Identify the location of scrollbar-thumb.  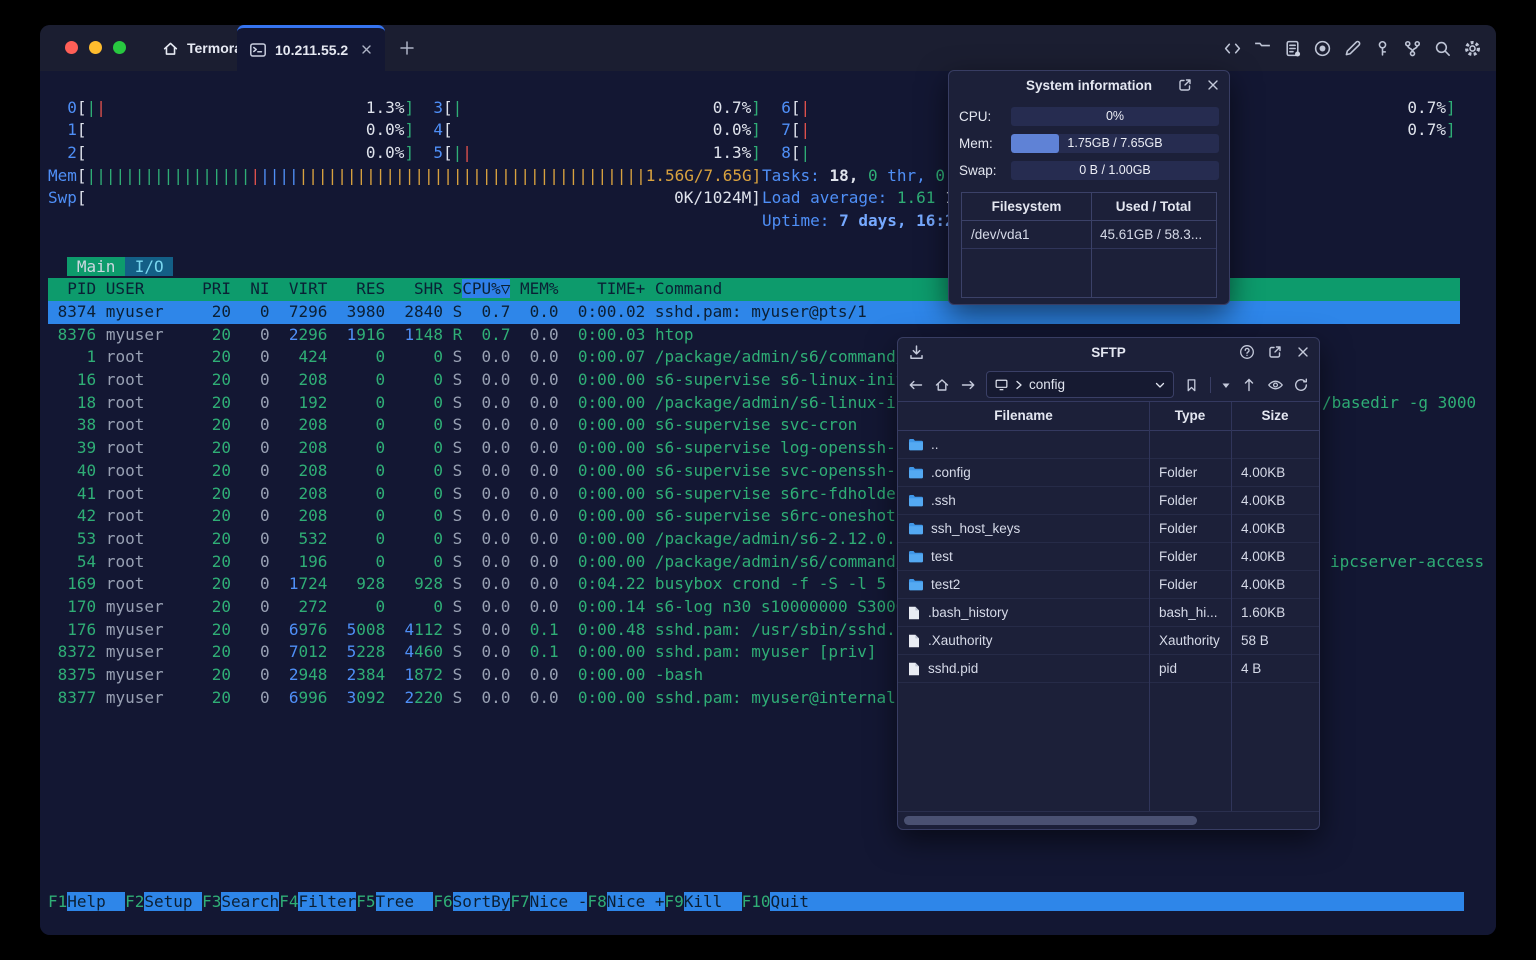
(1050, 820).